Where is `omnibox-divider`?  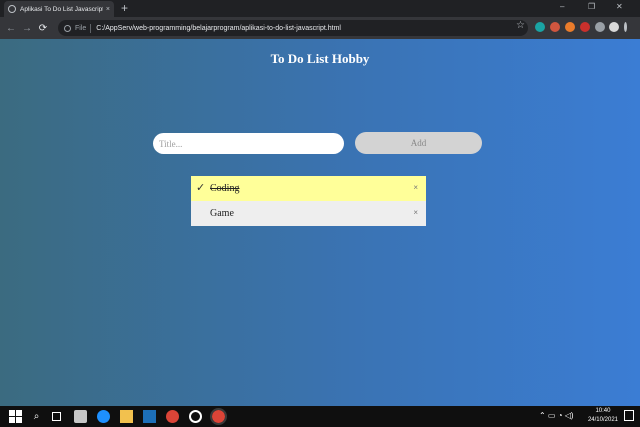 omnibox-divider is located at coordinates (91, 28).